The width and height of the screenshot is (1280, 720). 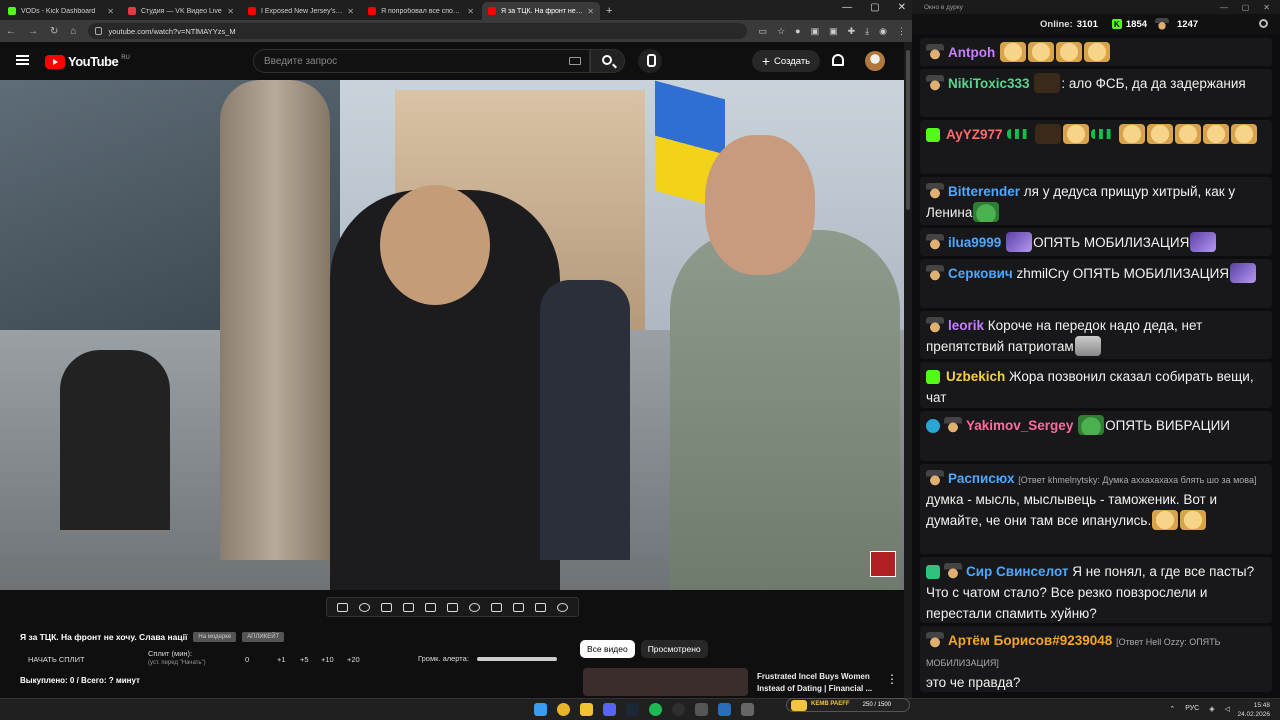 What do you see at coordinates (247, 659) in the screenshot?
I see `split-value: 0` at bounding box center [247, 659].